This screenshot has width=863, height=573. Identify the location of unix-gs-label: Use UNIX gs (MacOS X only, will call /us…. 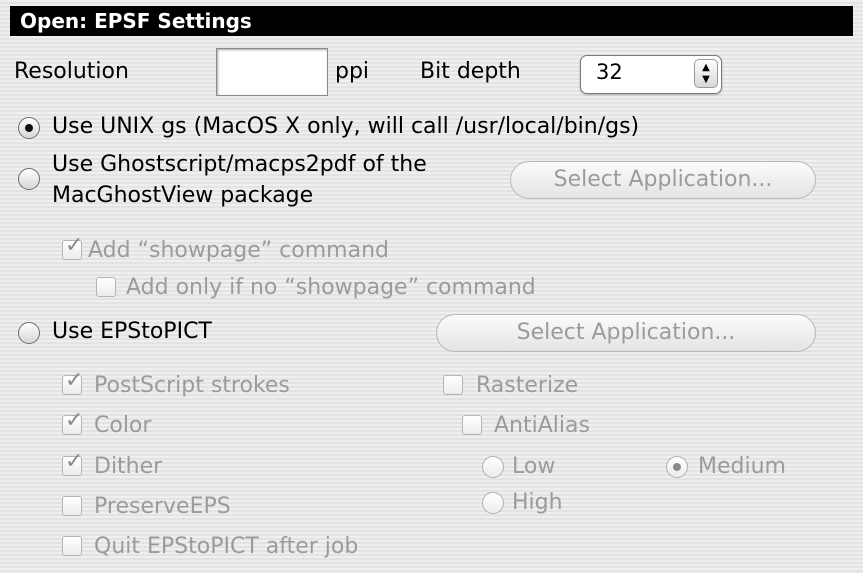
(346, 126).